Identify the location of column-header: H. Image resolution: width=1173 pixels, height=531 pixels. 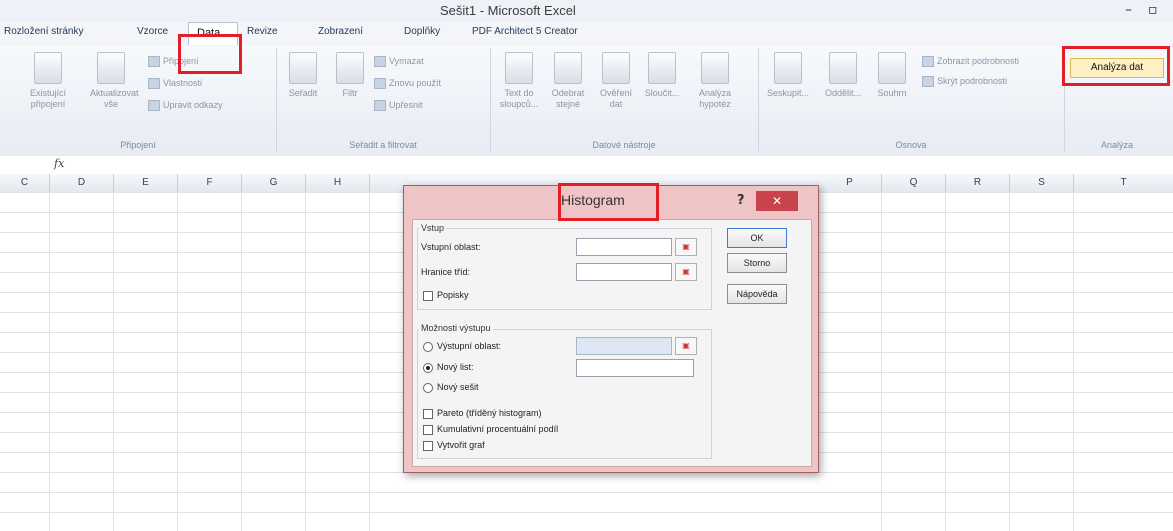
(338, 183).